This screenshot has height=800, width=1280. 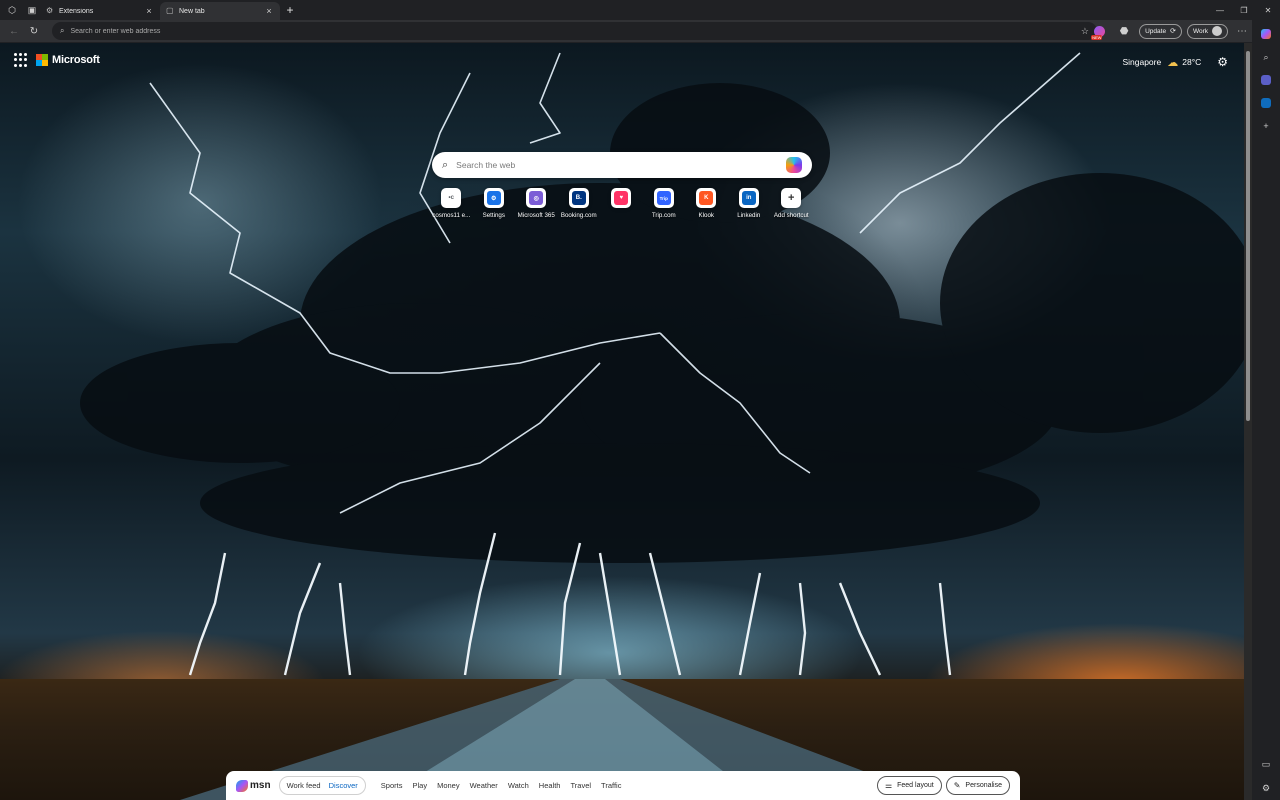 I want to click on tab-extensions: ⚙ Extensions ×, so click(x=100, y=11).